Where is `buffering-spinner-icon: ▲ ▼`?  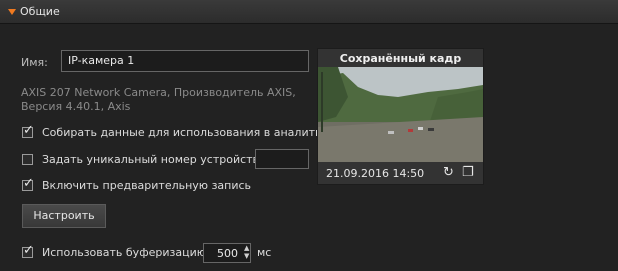
buffering-spinner-icon: ▲ ▼ is located at coordinates (246, 252).